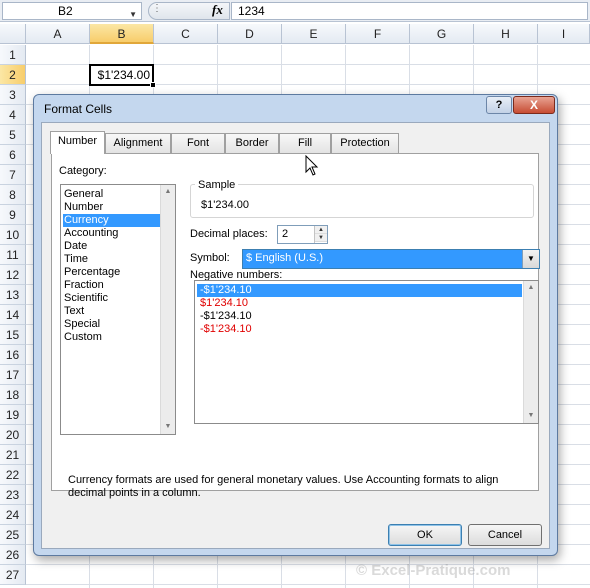  What do you see at coordinates (138, 143) in the screenshot?
I see `tab-alignment: Alignment` at bounding box center [138, 143].